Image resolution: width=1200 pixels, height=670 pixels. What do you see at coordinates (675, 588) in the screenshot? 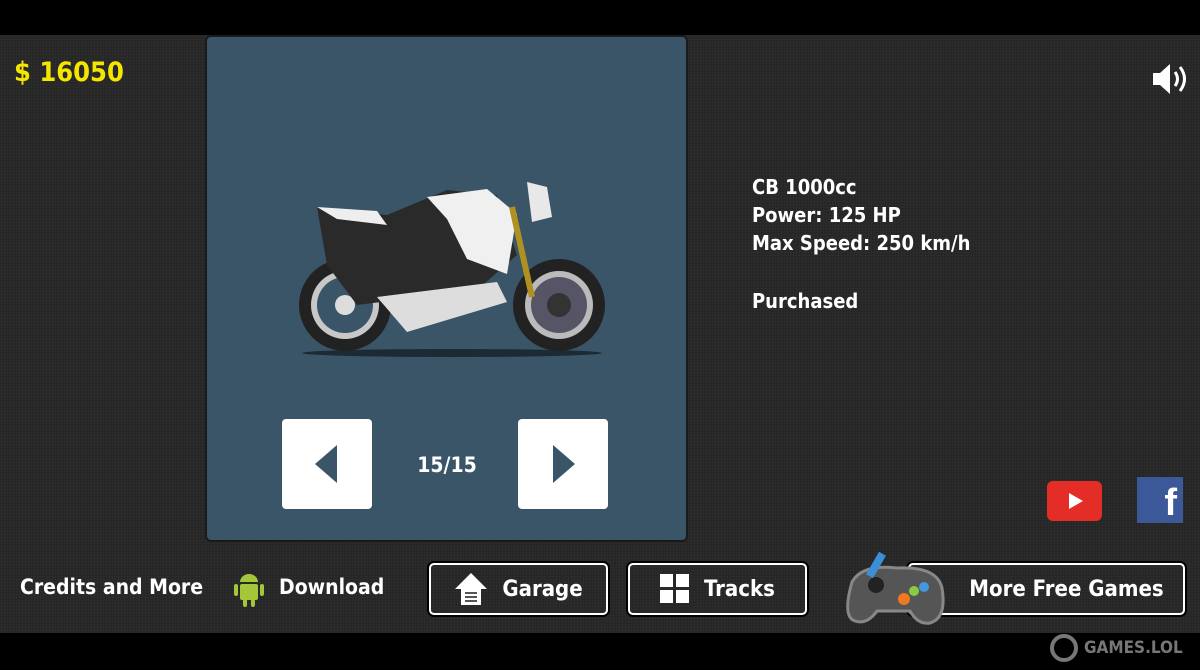
I see `grid-icon` at bounding box center [675, 588].